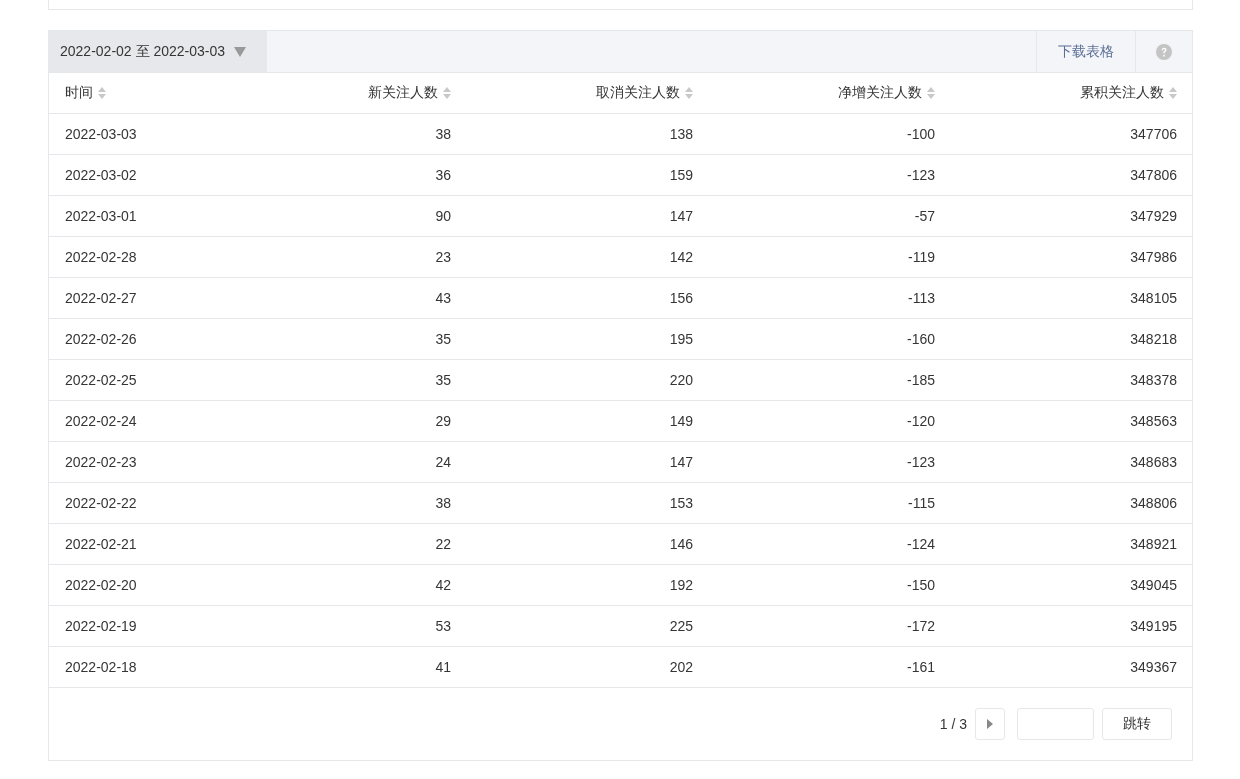 Image resolution: width=1240 pixels, height=779 pixels. Describe the element at coordinates (101, 544) in the screenshot. I see `table-cell: 2022-02-21` at that location.